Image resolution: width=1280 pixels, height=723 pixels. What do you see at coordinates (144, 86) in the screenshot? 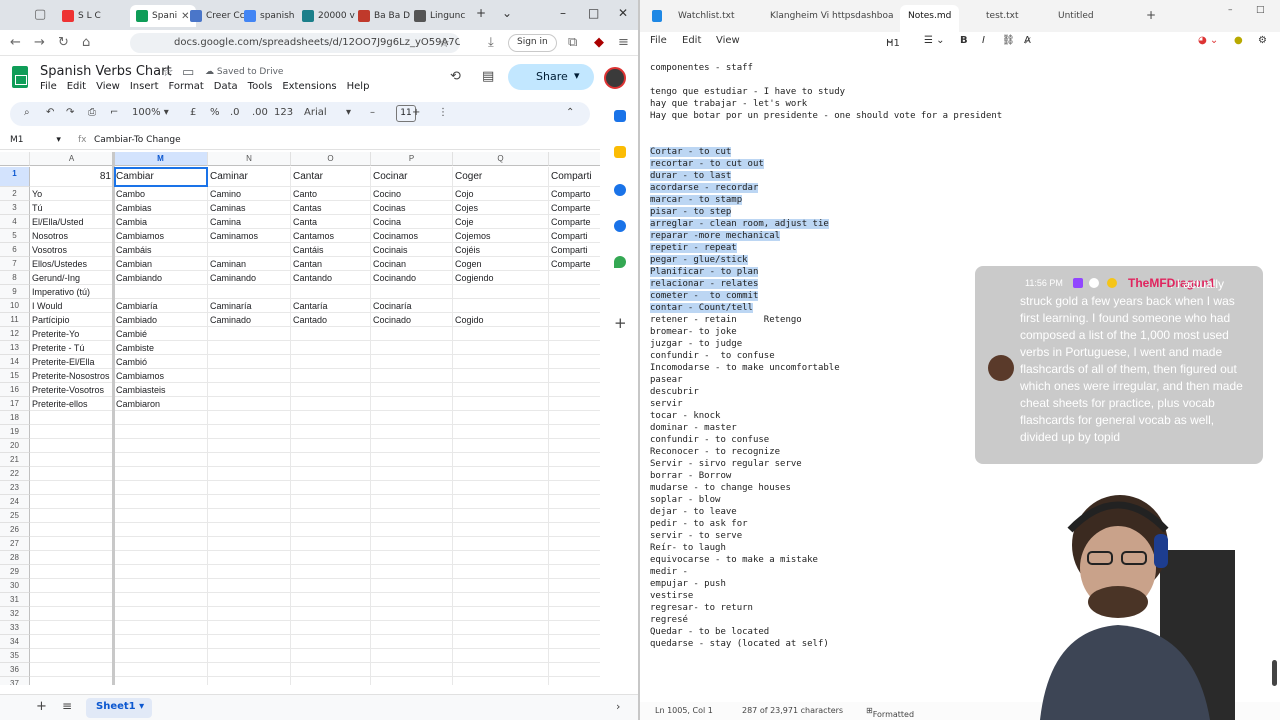
I see `menu-item: Insert` at bounding box center [144, 86].